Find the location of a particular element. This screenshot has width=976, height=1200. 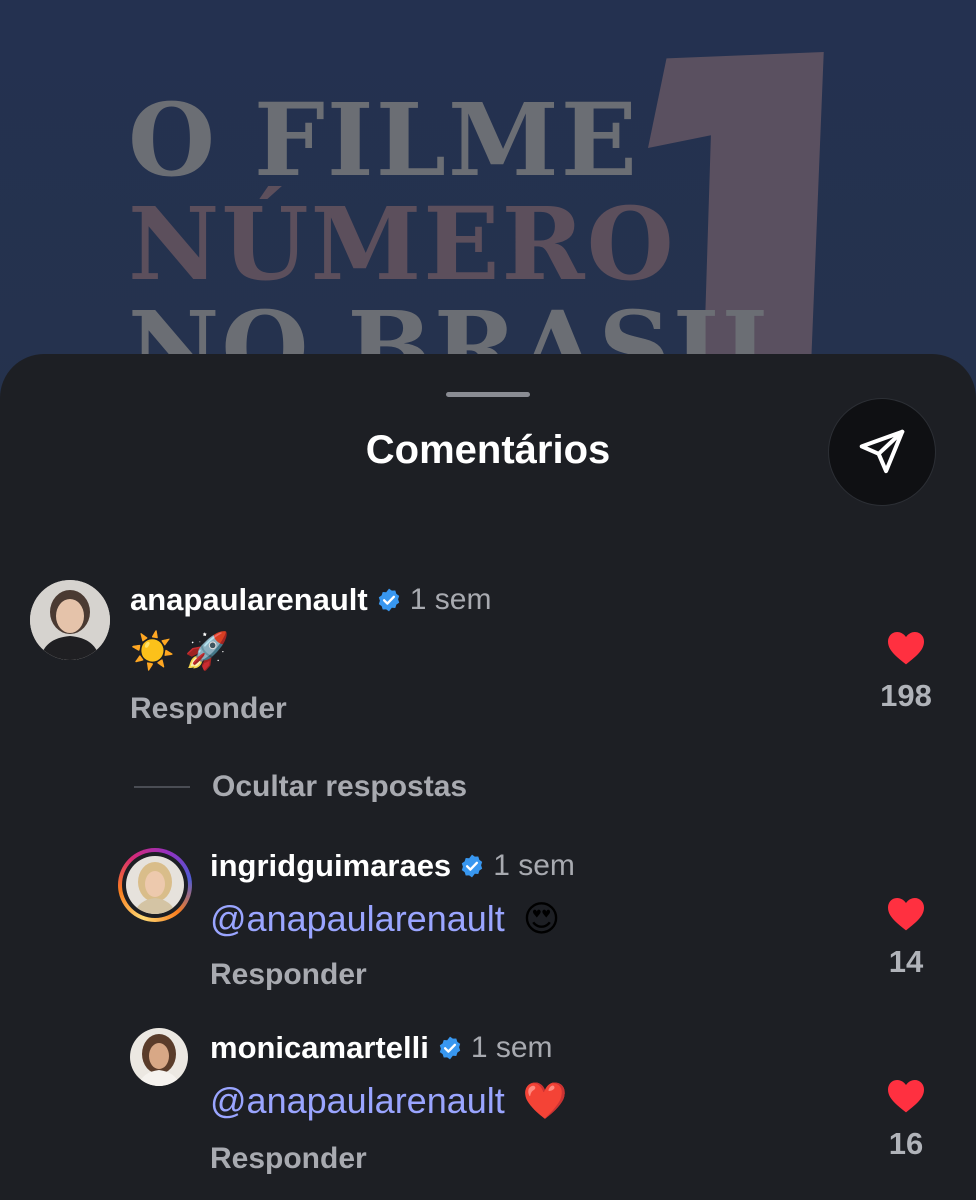

comment-time: 1 sem is located at coordinates (450, 599).